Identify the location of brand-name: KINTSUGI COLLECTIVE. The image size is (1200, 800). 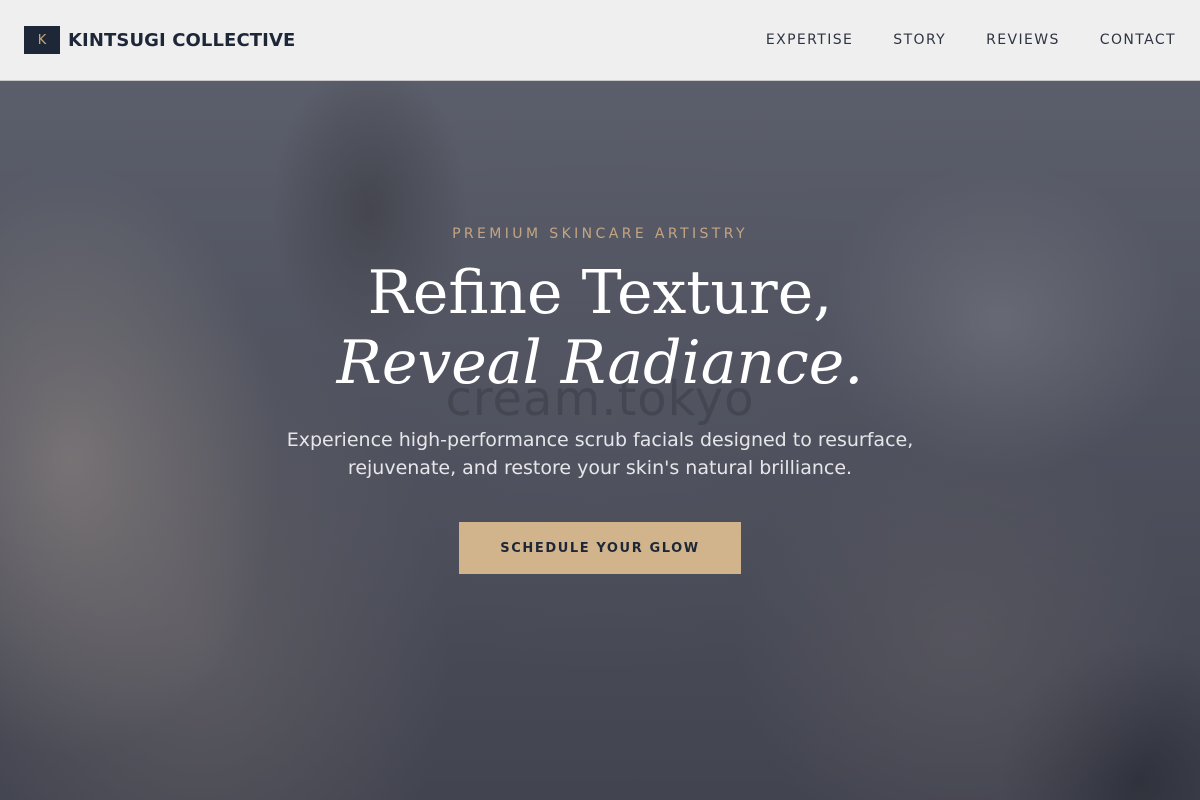
(182, 40).